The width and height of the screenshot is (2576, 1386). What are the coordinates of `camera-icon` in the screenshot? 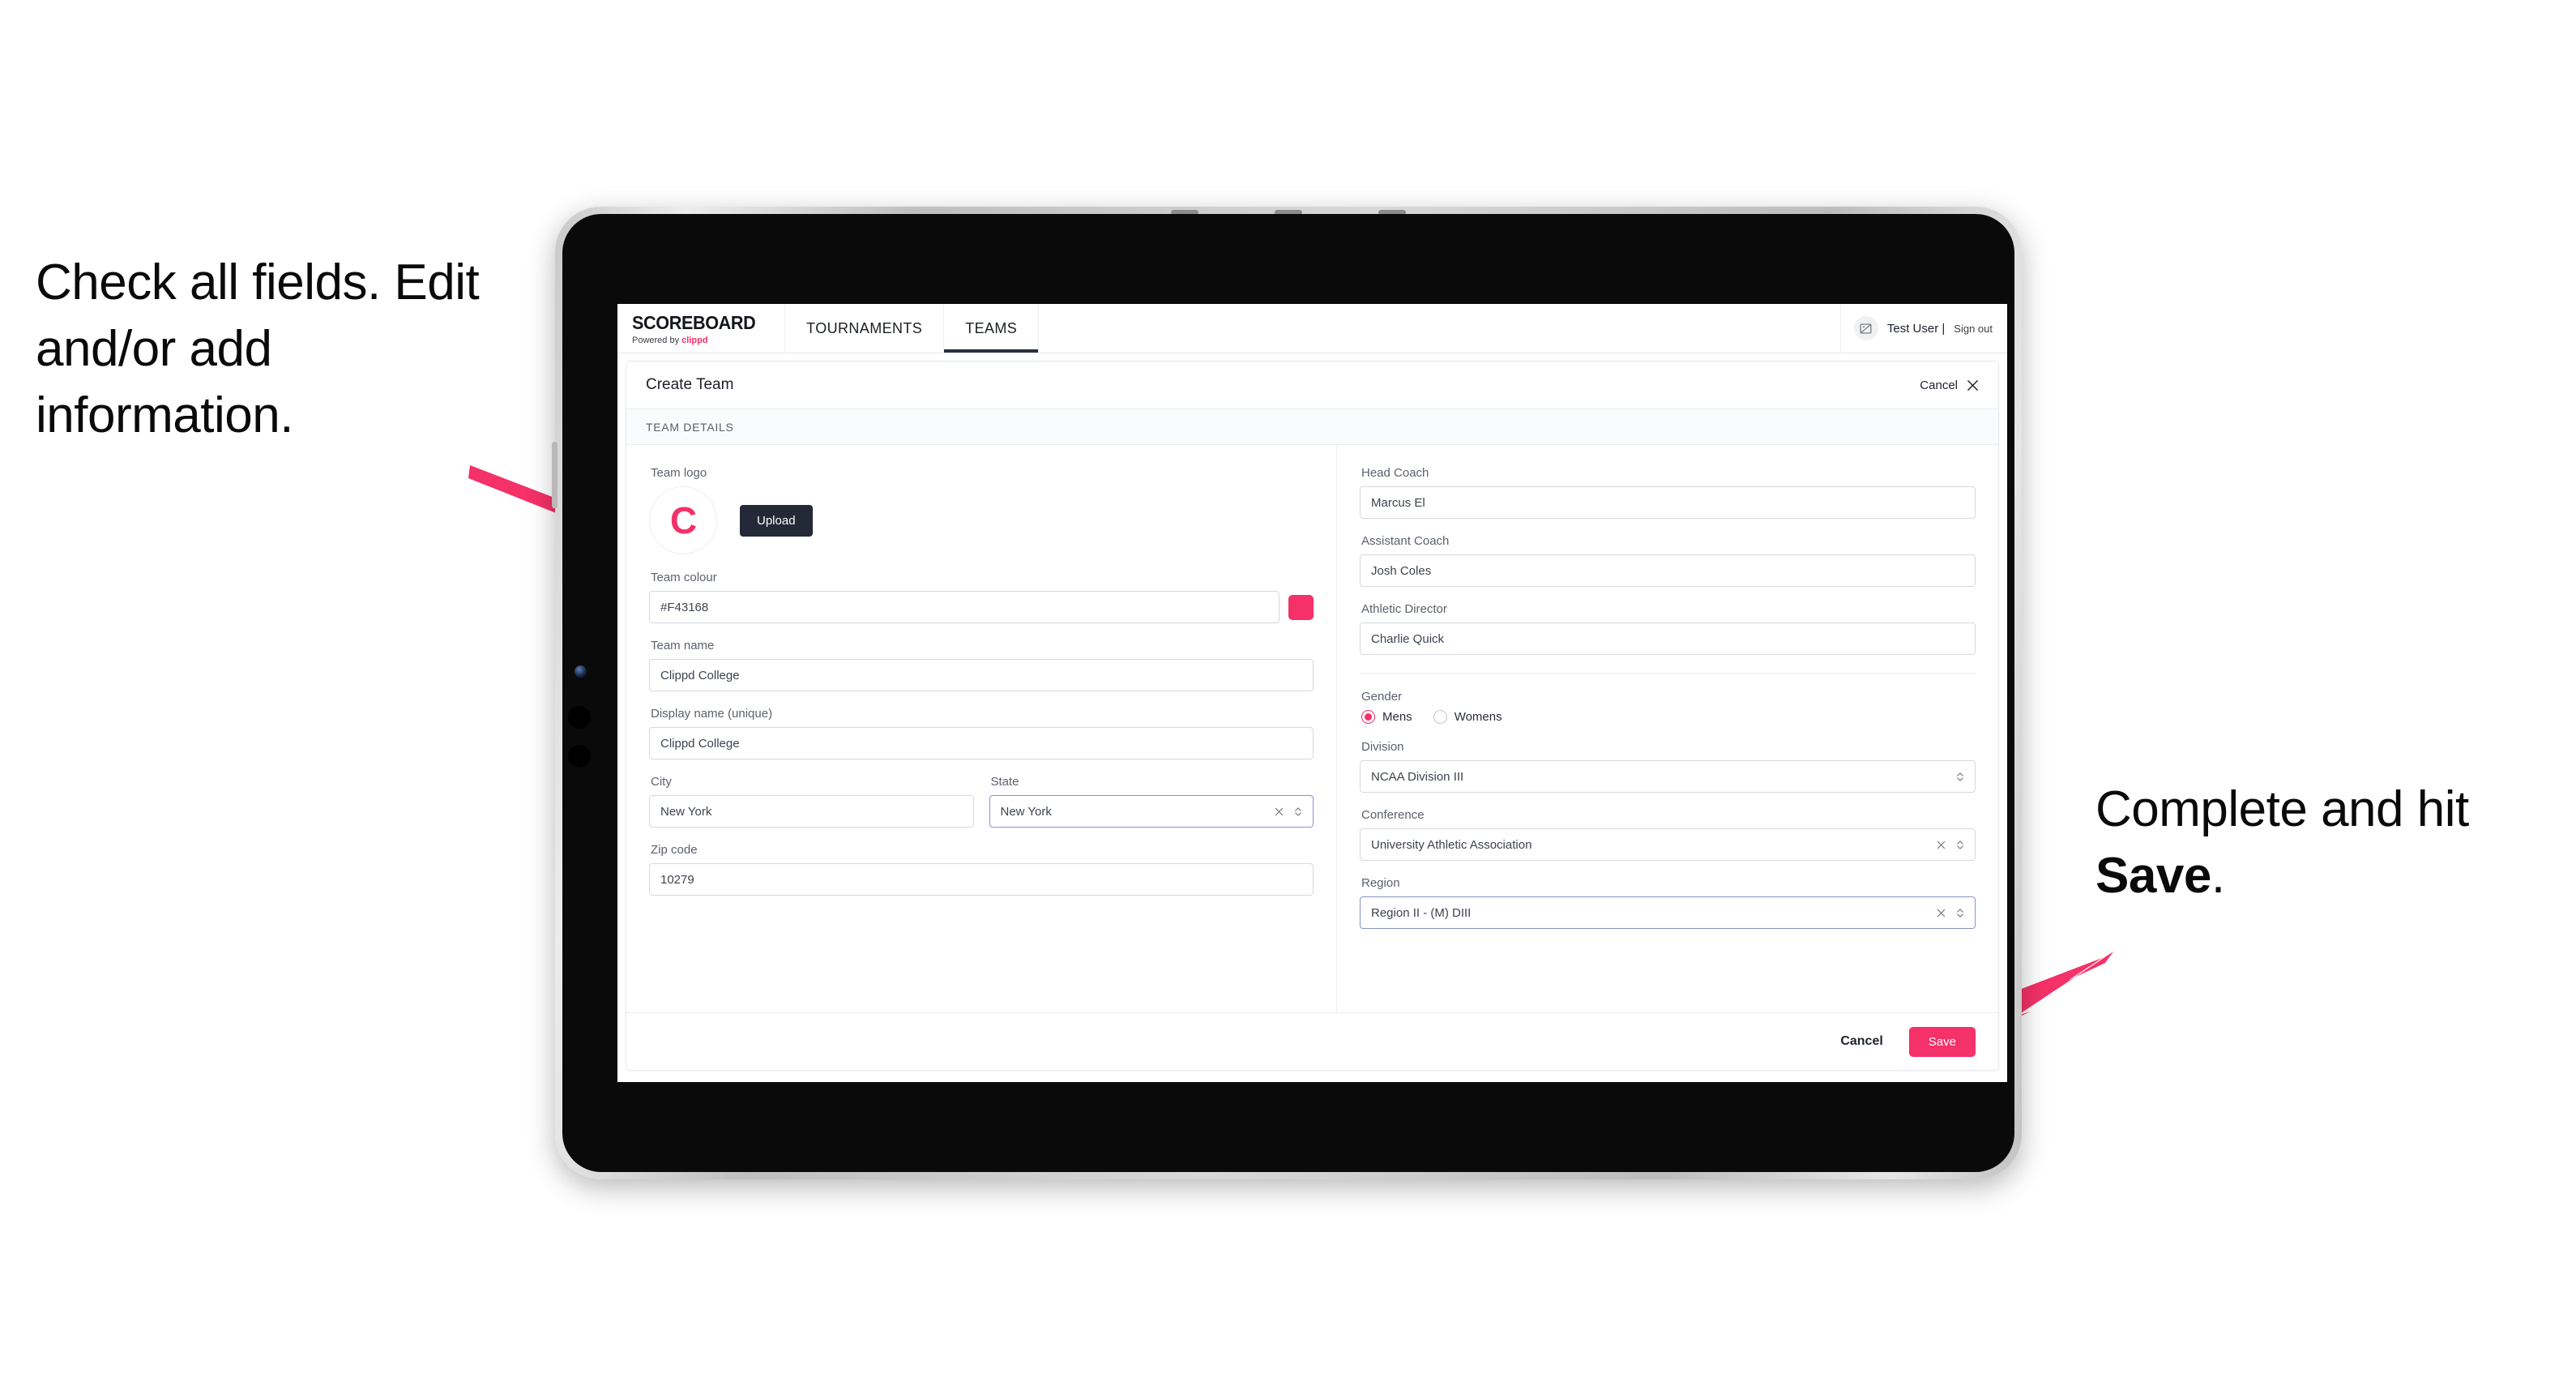 It's located at (581, 671).